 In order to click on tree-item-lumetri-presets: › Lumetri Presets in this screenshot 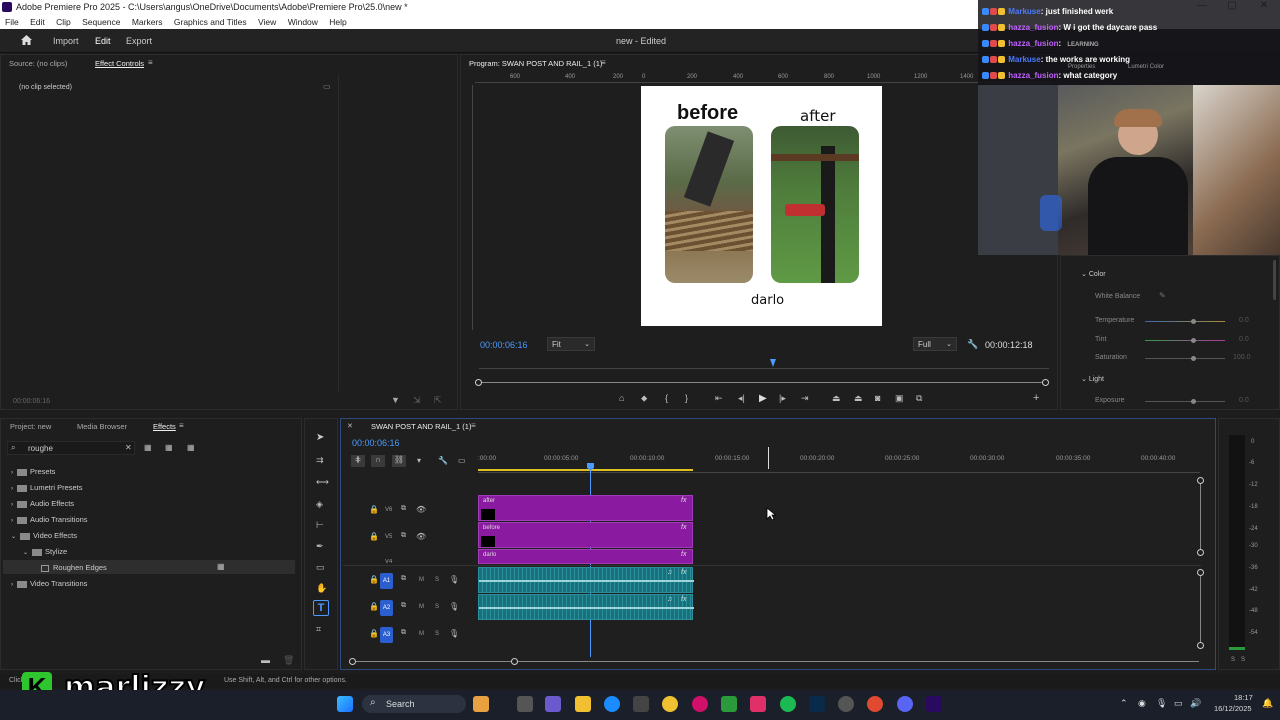, I will do `click(47, 487)`.